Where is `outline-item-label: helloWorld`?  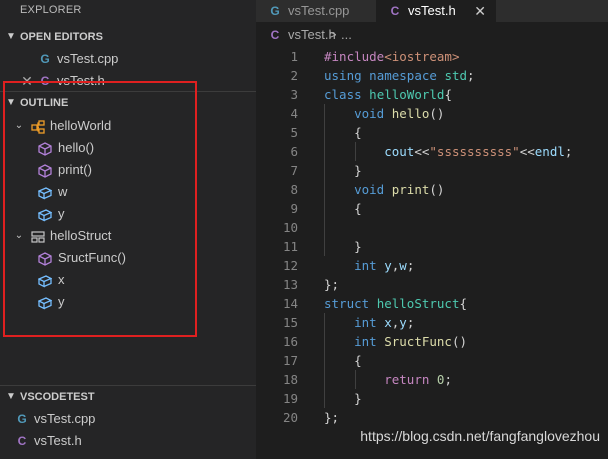 outline-item-label: helloWorld is located at coordinates (81, 125).